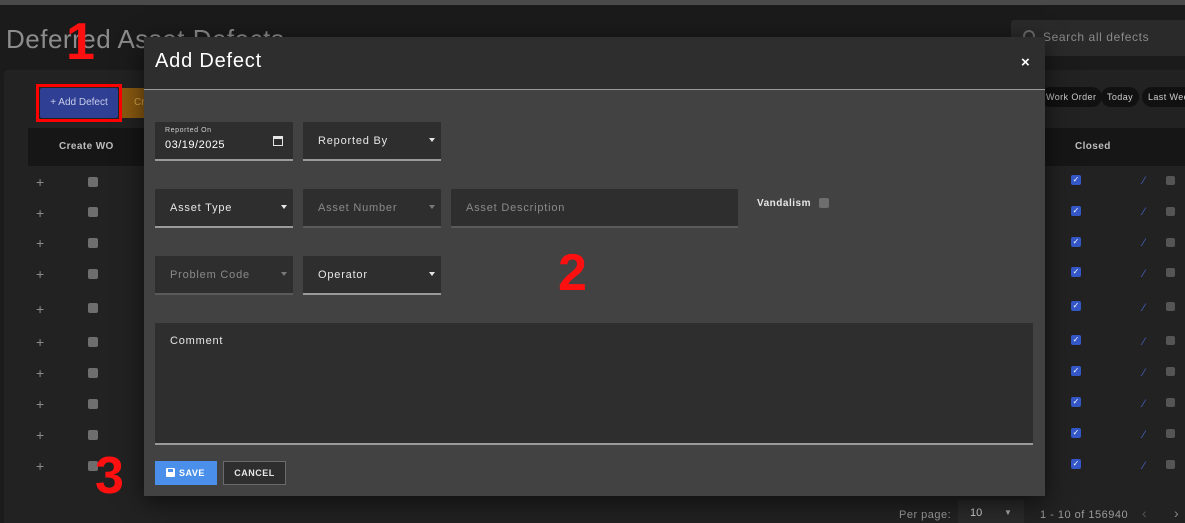 This screenshot has width=1185, height=523. What do you see at coordinates (192, 473) in the screenshot?
I see `save-label: SAVE` at bounding box center [192, 473].